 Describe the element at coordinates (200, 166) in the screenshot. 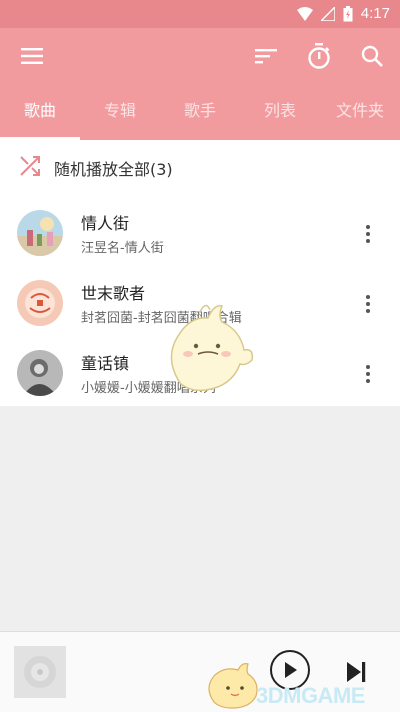

I see `shuffle-all-row: 随机播放全部(3)` at that location.